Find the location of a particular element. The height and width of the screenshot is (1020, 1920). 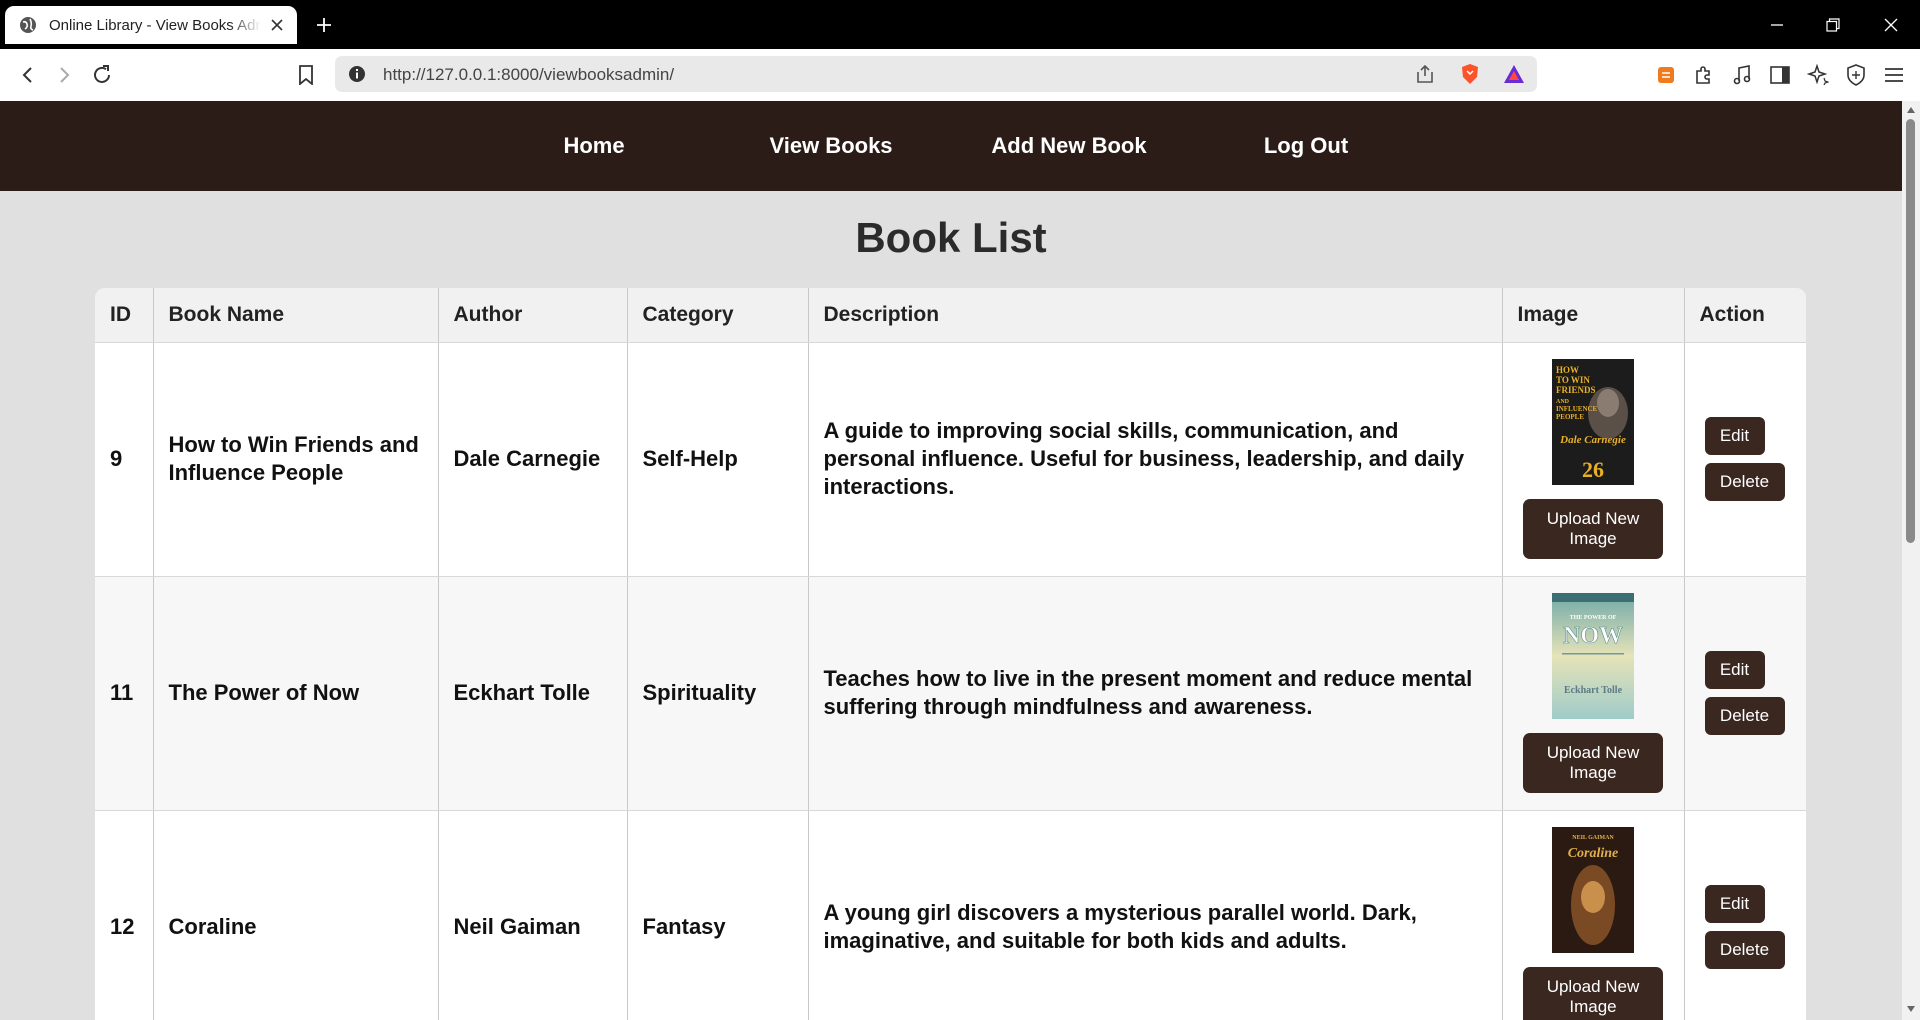

globe-icon is located at coordinates (28, 25).